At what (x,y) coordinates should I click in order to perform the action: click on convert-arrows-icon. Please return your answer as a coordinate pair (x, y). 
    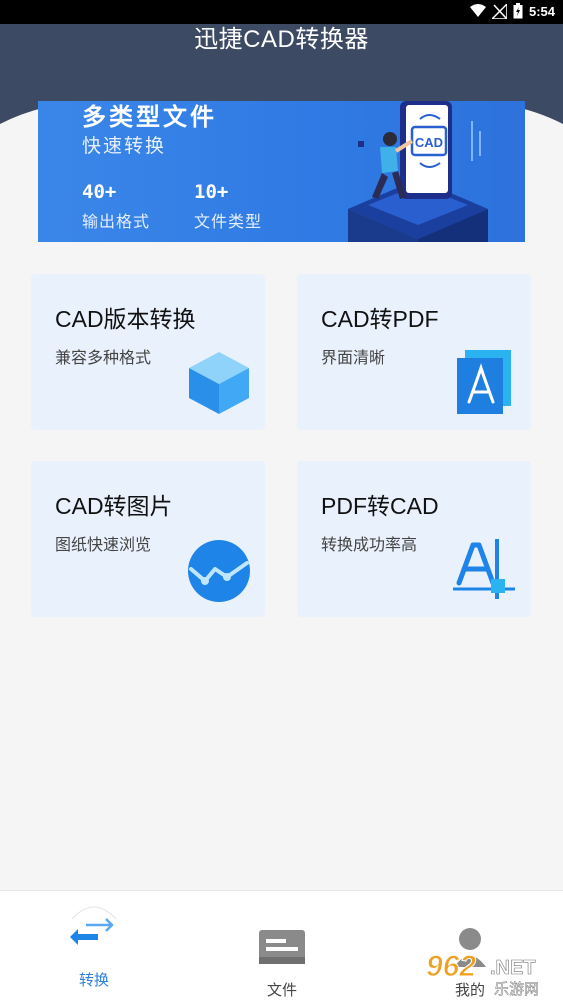
    Looking at the image, I should click on (93, 925).